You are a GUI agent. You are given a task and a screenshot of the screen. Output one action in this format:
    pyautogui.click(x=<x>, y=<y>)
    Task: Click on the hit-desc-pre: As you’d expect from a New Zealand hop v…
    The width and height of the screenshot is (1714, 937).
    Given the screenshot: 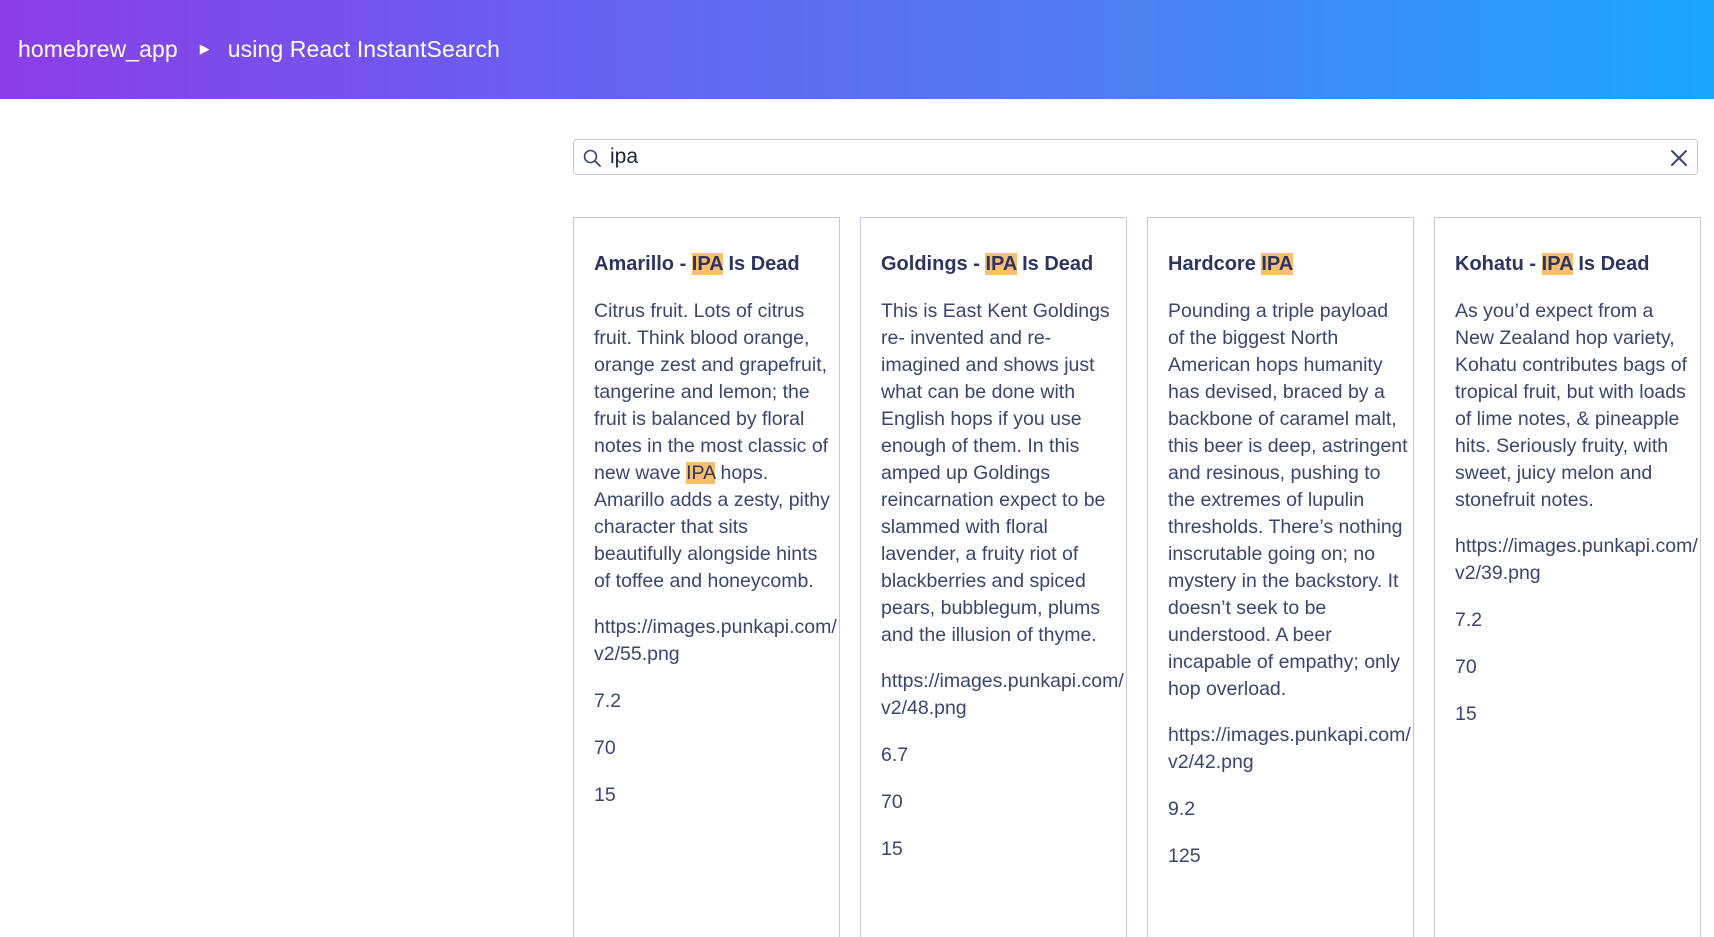 What is the action you would take?
    pyautogui.click(x=1571, y=405)
    